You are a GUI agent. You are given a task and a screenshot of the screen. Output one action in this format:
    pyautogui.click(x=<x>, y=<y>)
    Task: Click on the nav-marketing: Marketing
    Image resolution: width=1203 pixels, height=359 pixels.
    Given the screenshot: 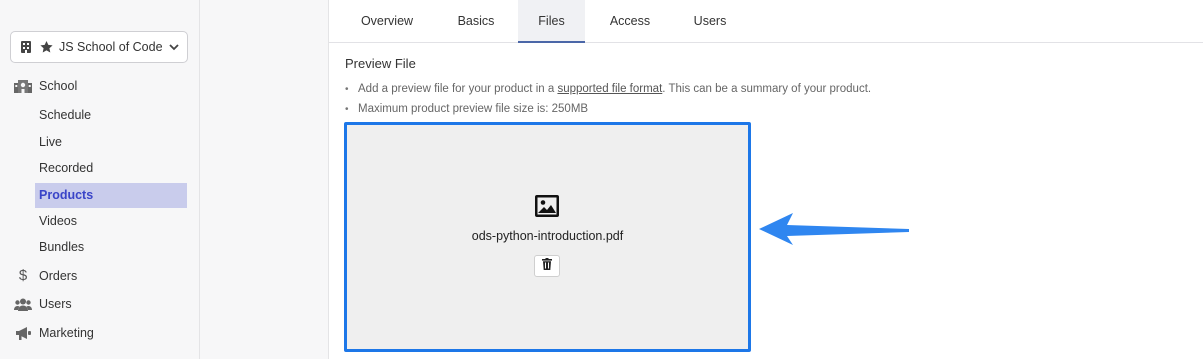 What is the action you would take?
    pyautogui.click(x=54, y=333)
    